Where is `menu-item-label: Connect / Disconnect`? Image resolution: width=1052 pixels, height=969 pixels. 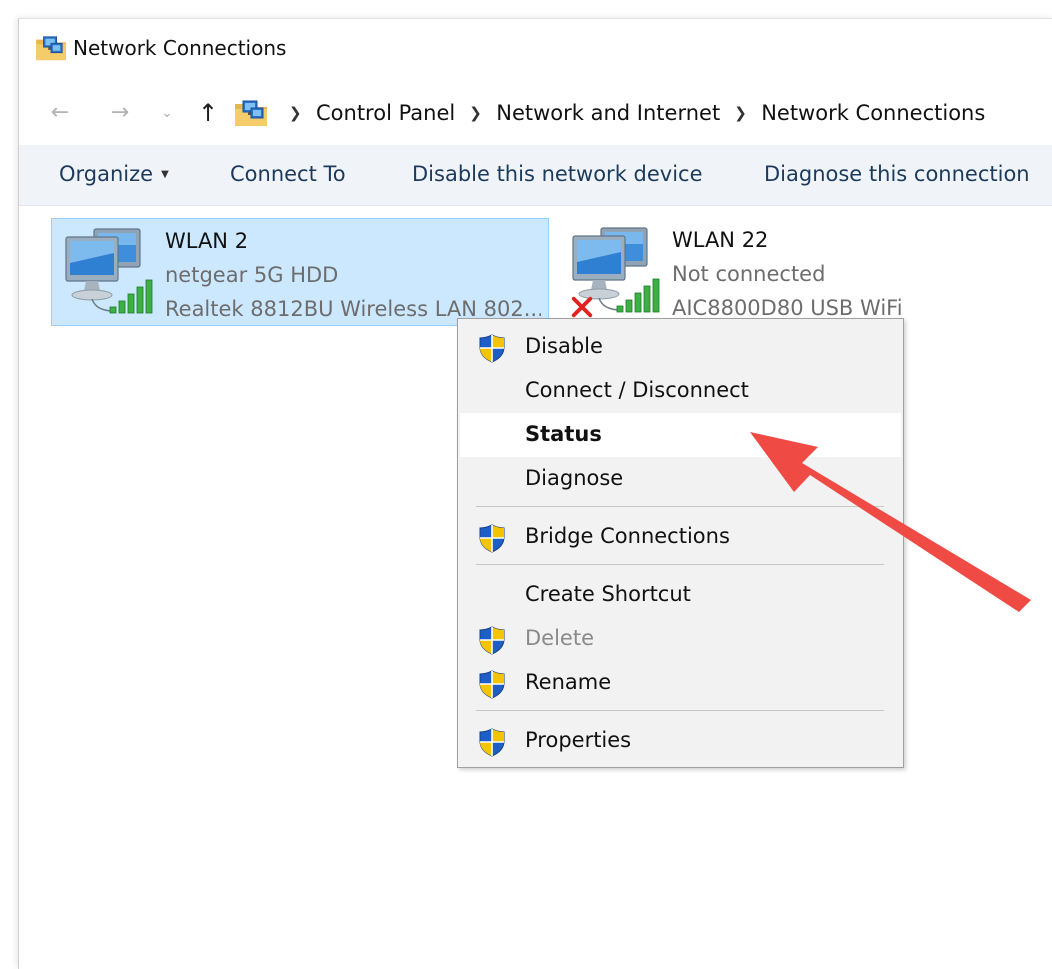 menu-item-label: Connect / Disconnect is located at coordinates (637, 390).